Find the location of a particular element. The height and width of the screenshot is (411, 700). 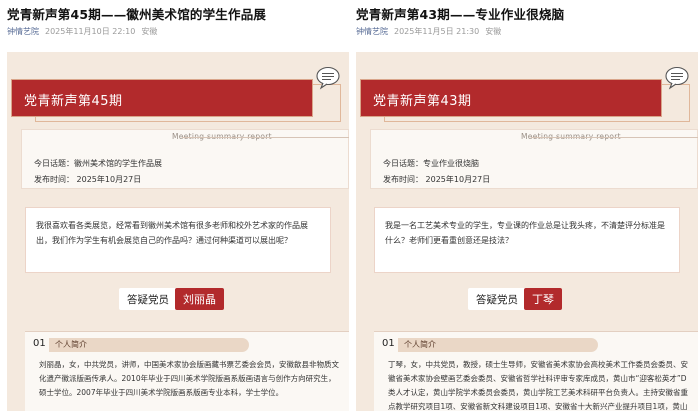

publish-datetime: 2025年11月10日 22:10 is located at coordinates (90, 31).